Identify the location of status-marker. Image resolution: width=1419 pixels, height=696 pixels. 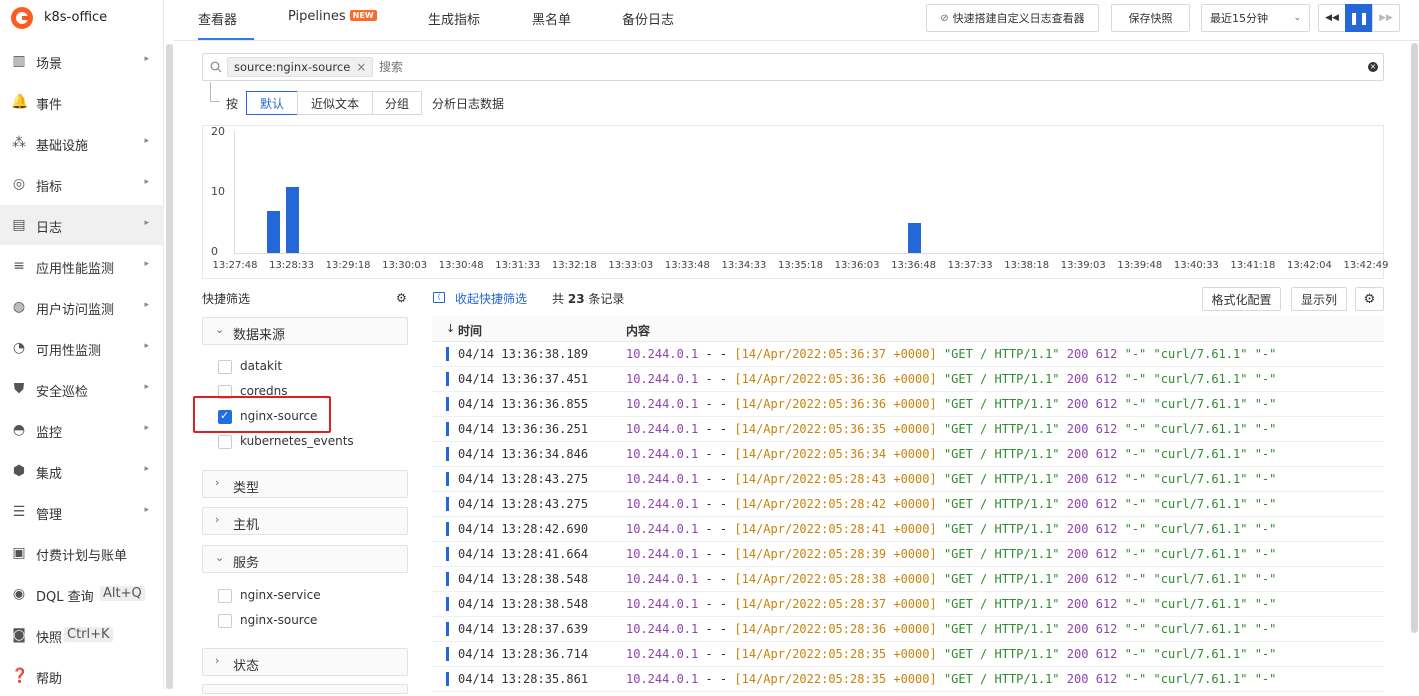
(447, 629).